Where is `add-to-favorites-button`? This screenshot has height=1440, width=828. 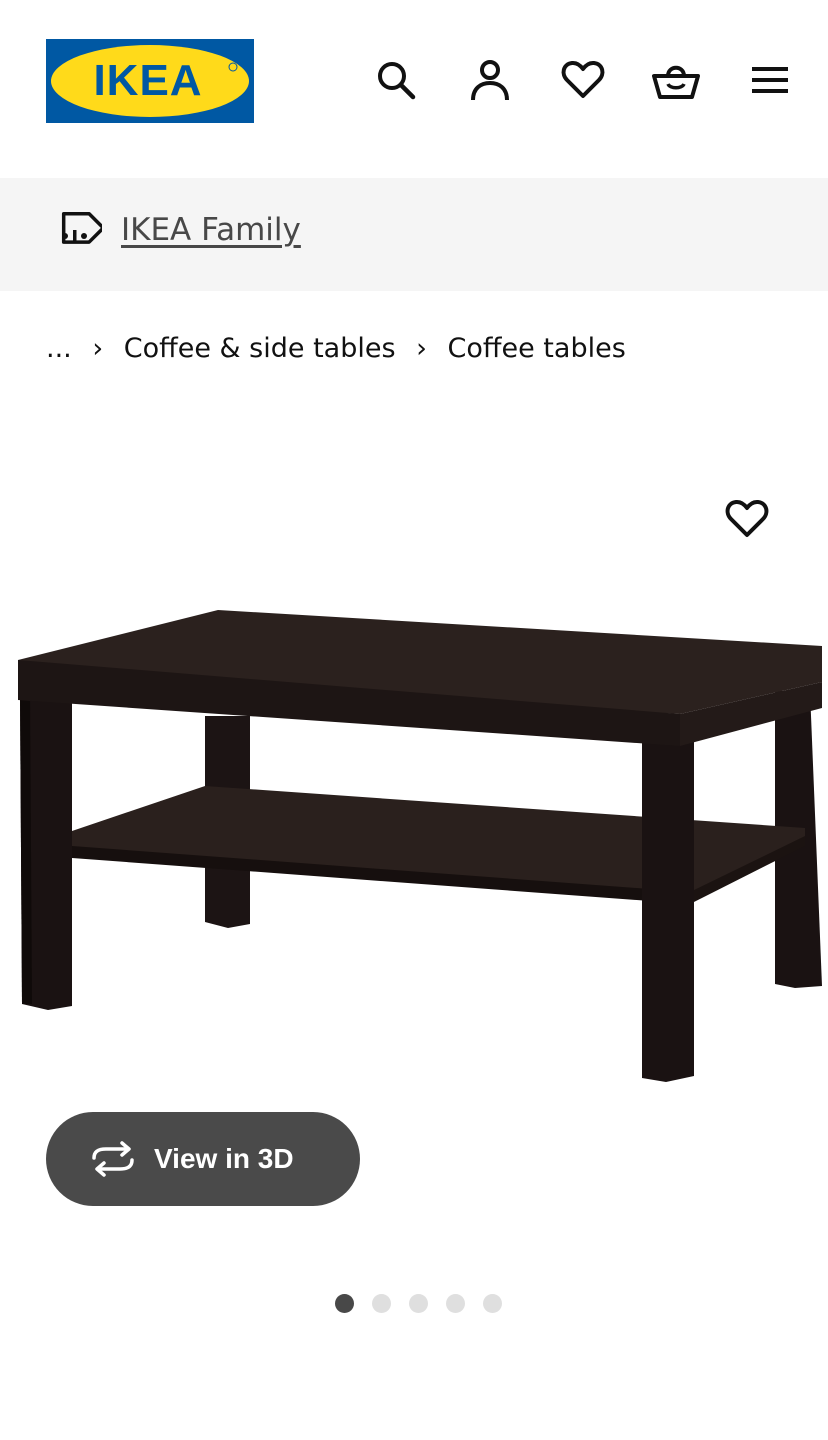 add-to-favorites-button is located at coordinates (747, 519).